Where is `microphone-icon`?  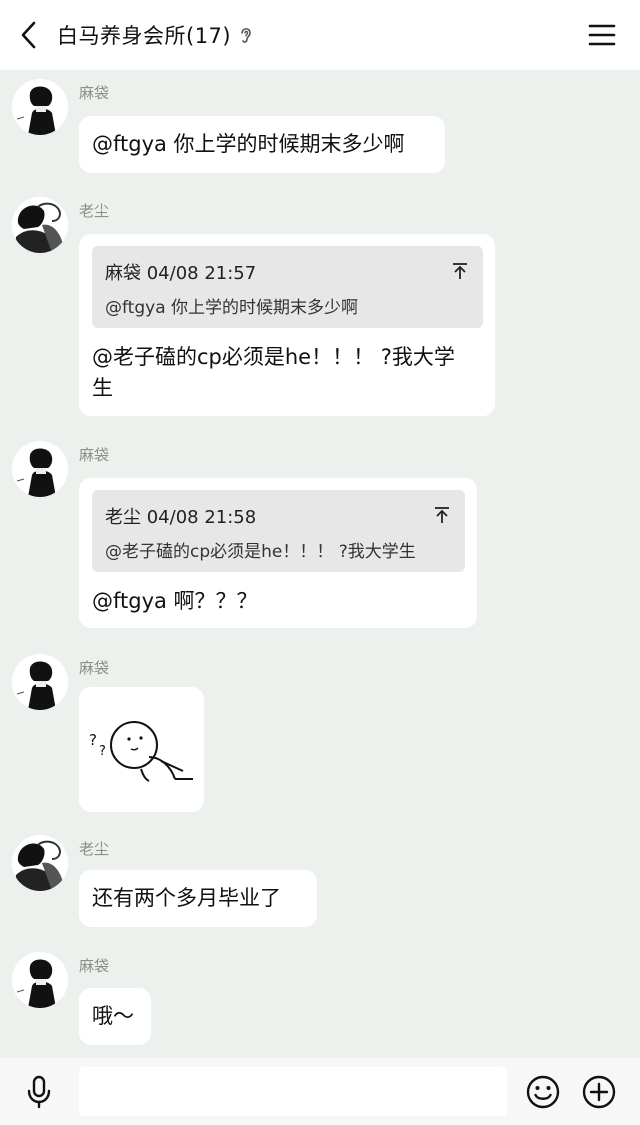
microphone-icon is located at coordinates (39, 1092).